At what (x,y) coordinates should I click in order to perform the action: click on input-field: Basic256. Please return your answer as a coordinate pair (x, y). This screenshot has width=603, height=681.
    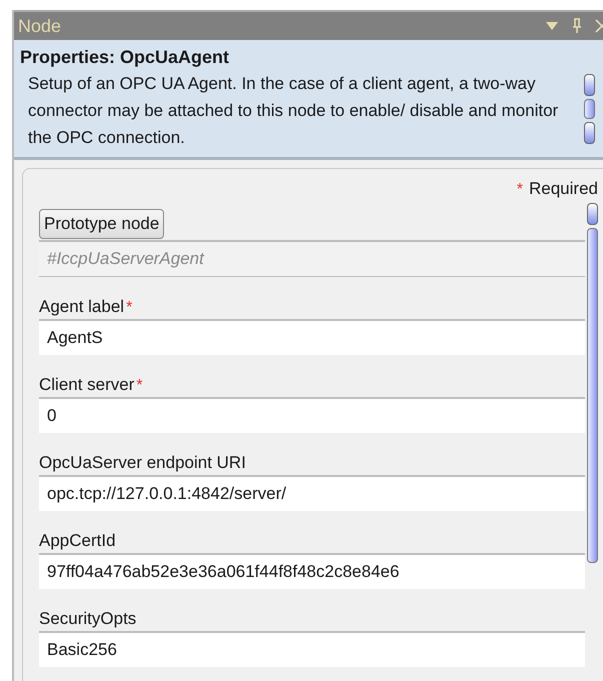
    Looking at the image, I should click on (312, 649).